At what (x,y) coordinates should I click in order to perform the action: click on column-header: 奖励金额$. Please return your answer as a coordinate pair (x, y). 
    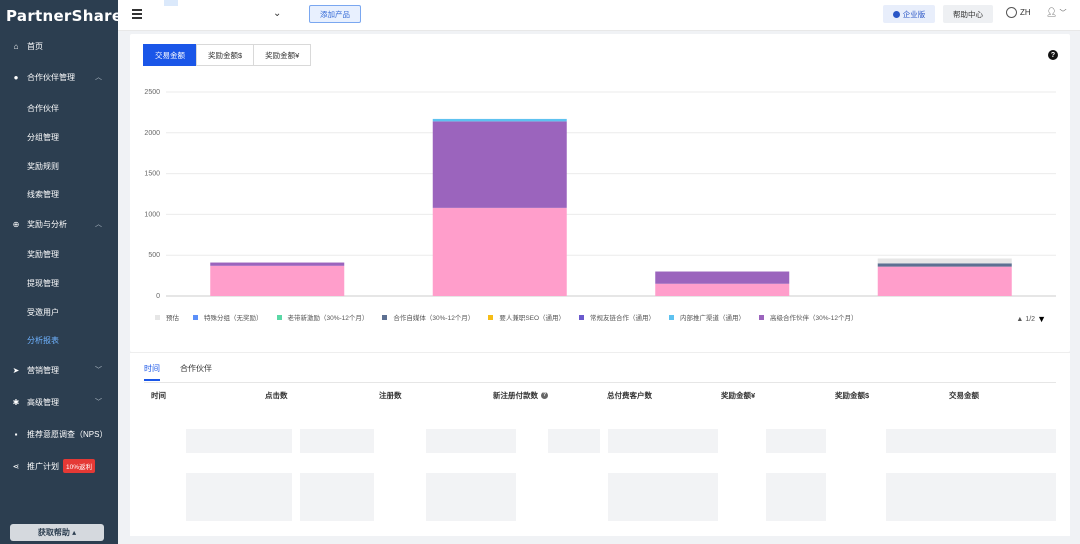
    Looking at the image, I should click on (885, 395).